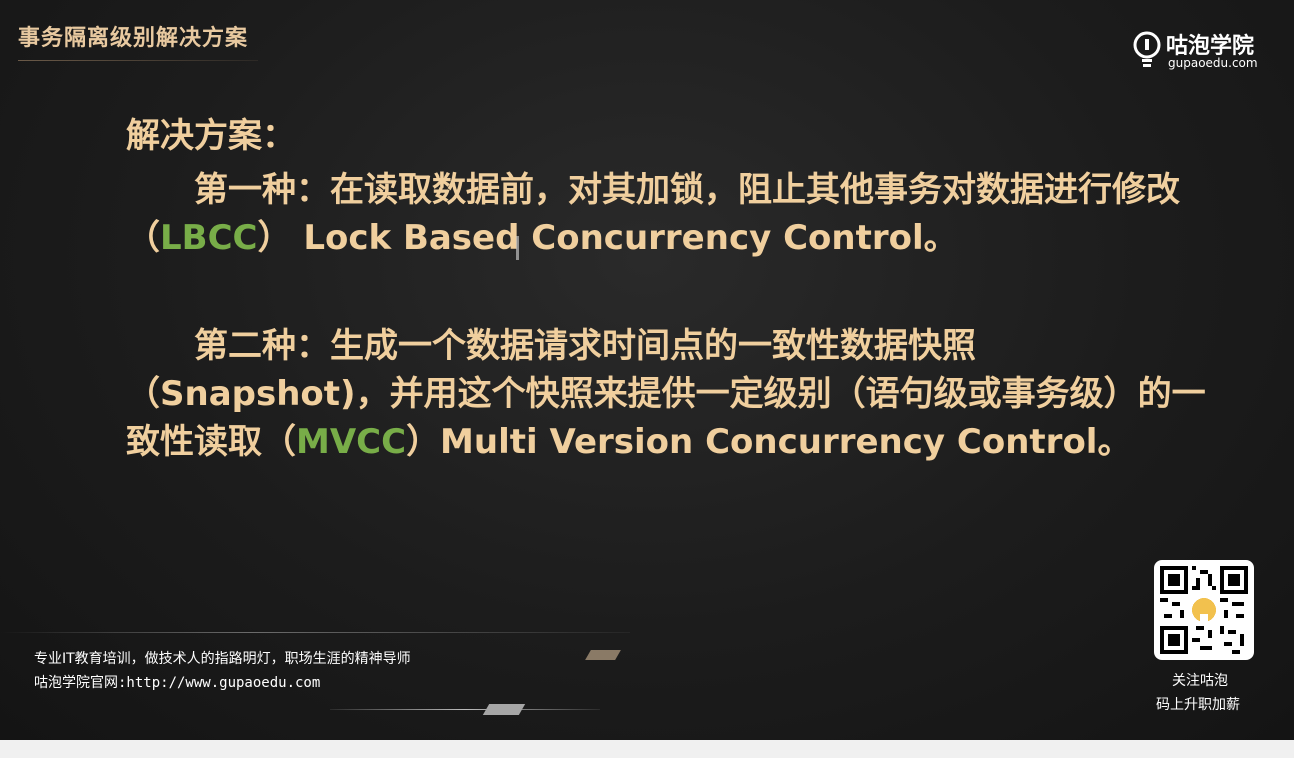  What do you see at coordinates (1147, 49) in the screenshot?
I see `lightbulb-icon` at bounding box center [1147, 49].